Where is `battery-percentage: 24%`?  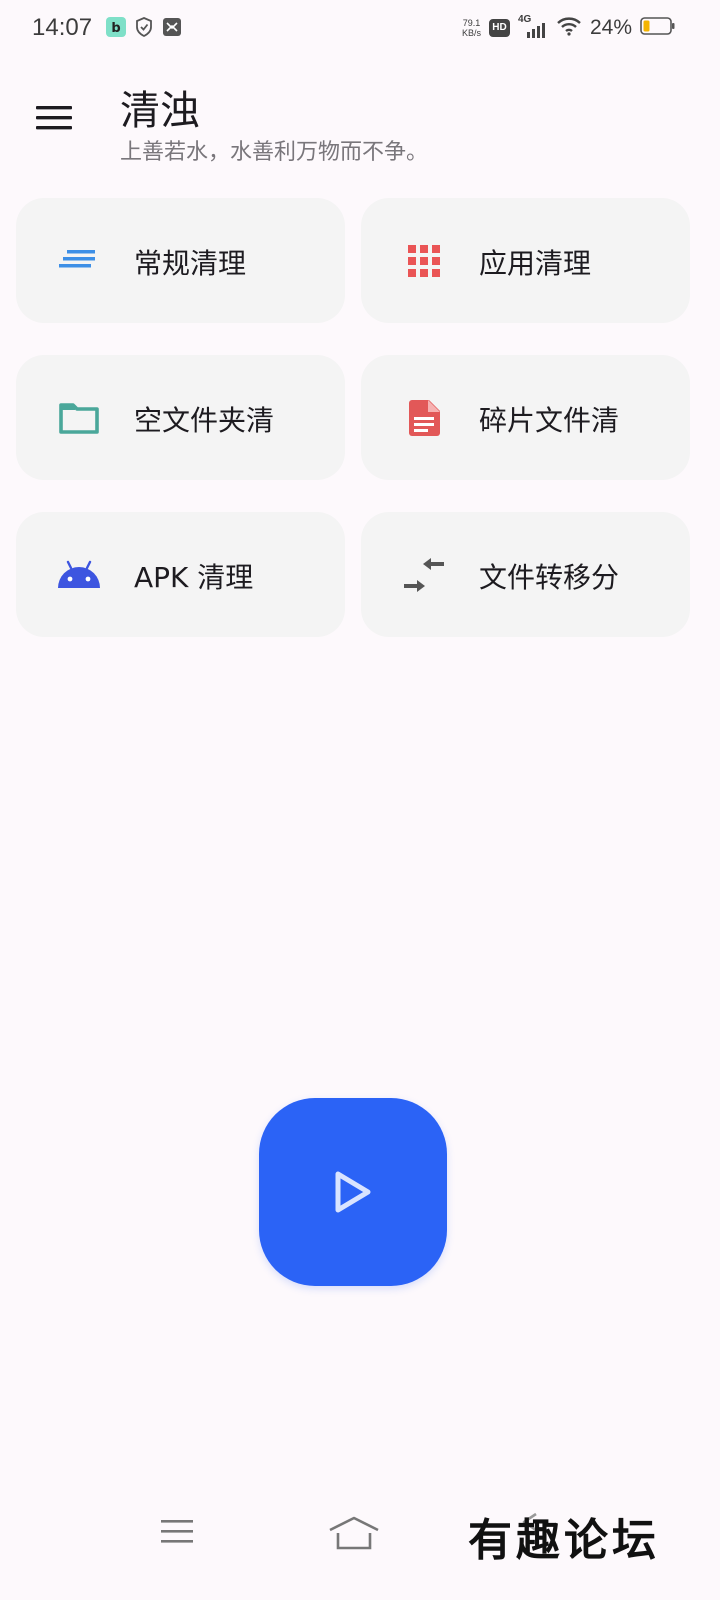 battery-percentage: 24% is located at coordinates (610, 27).